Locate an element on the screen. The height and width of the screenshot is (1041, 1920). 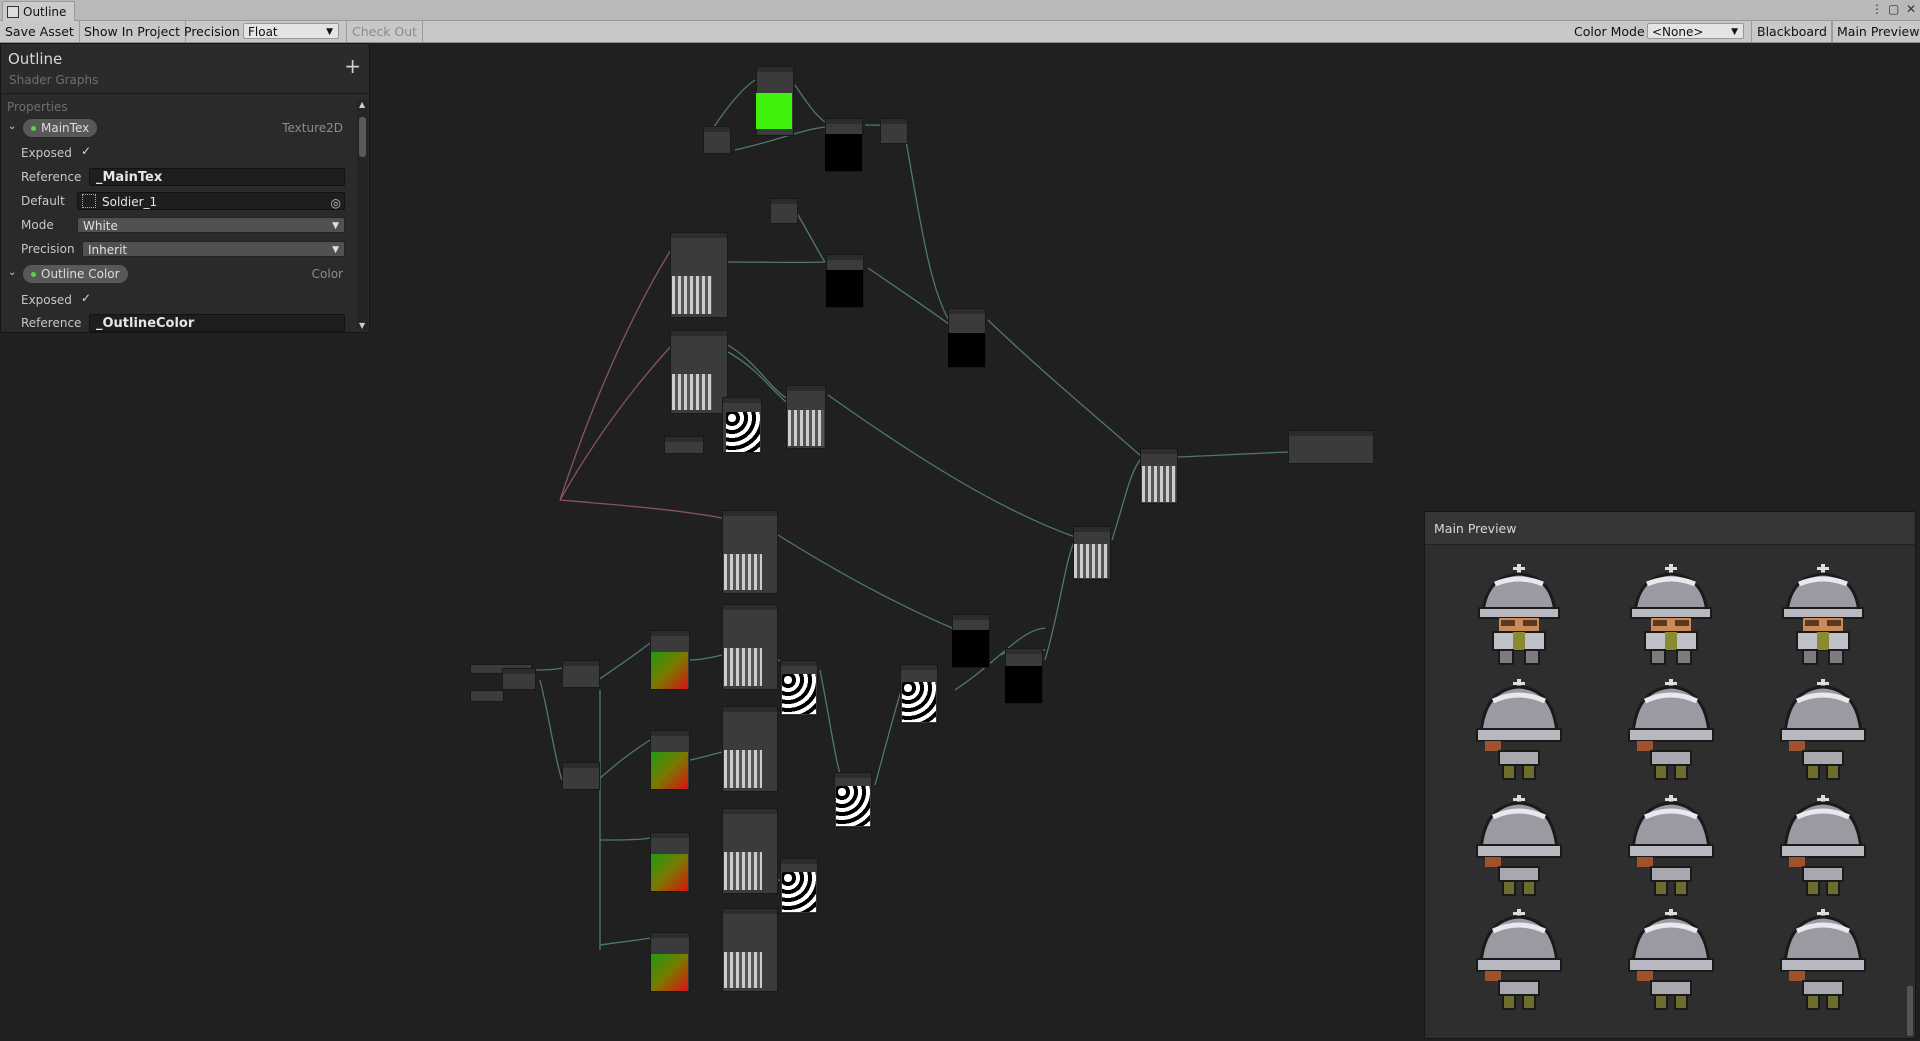
blackboard-header: Outline Shader Graphs + is located at coordinates (185, 69).